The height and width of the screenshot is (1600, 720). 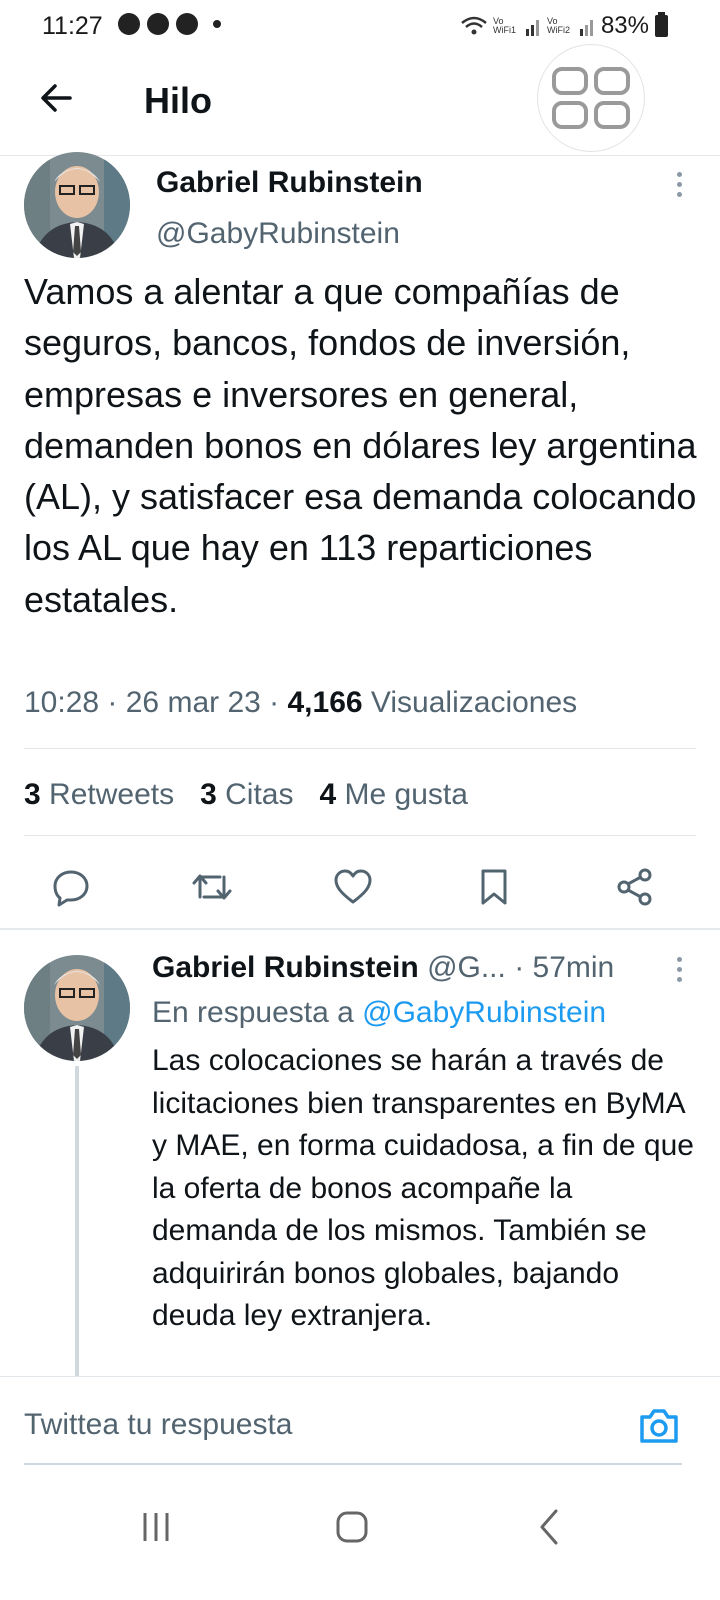 What do you see at coordinates (158, 24) in the screenshot?
I see `sync-notification-icon` at bounding box center [158, 24].